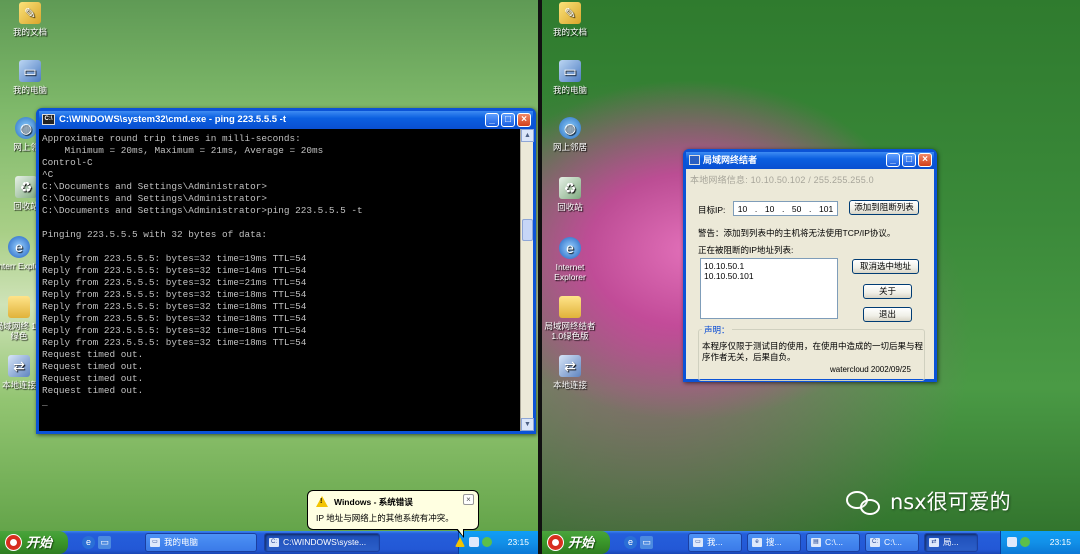 The height and width of the screenshot is (554, 1080). What do you see at coordinates (810, 160) in the screenshot?
I see `lan-titlebar: 局域网终结者 _ □ ×` at bounding box center [810, 160].